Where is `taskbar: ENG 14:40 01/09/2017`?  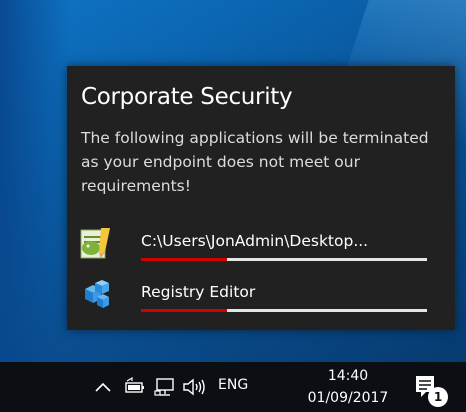 taskbar: ENG 14:40 01/09/2017 is located at coordinates (233, 387).